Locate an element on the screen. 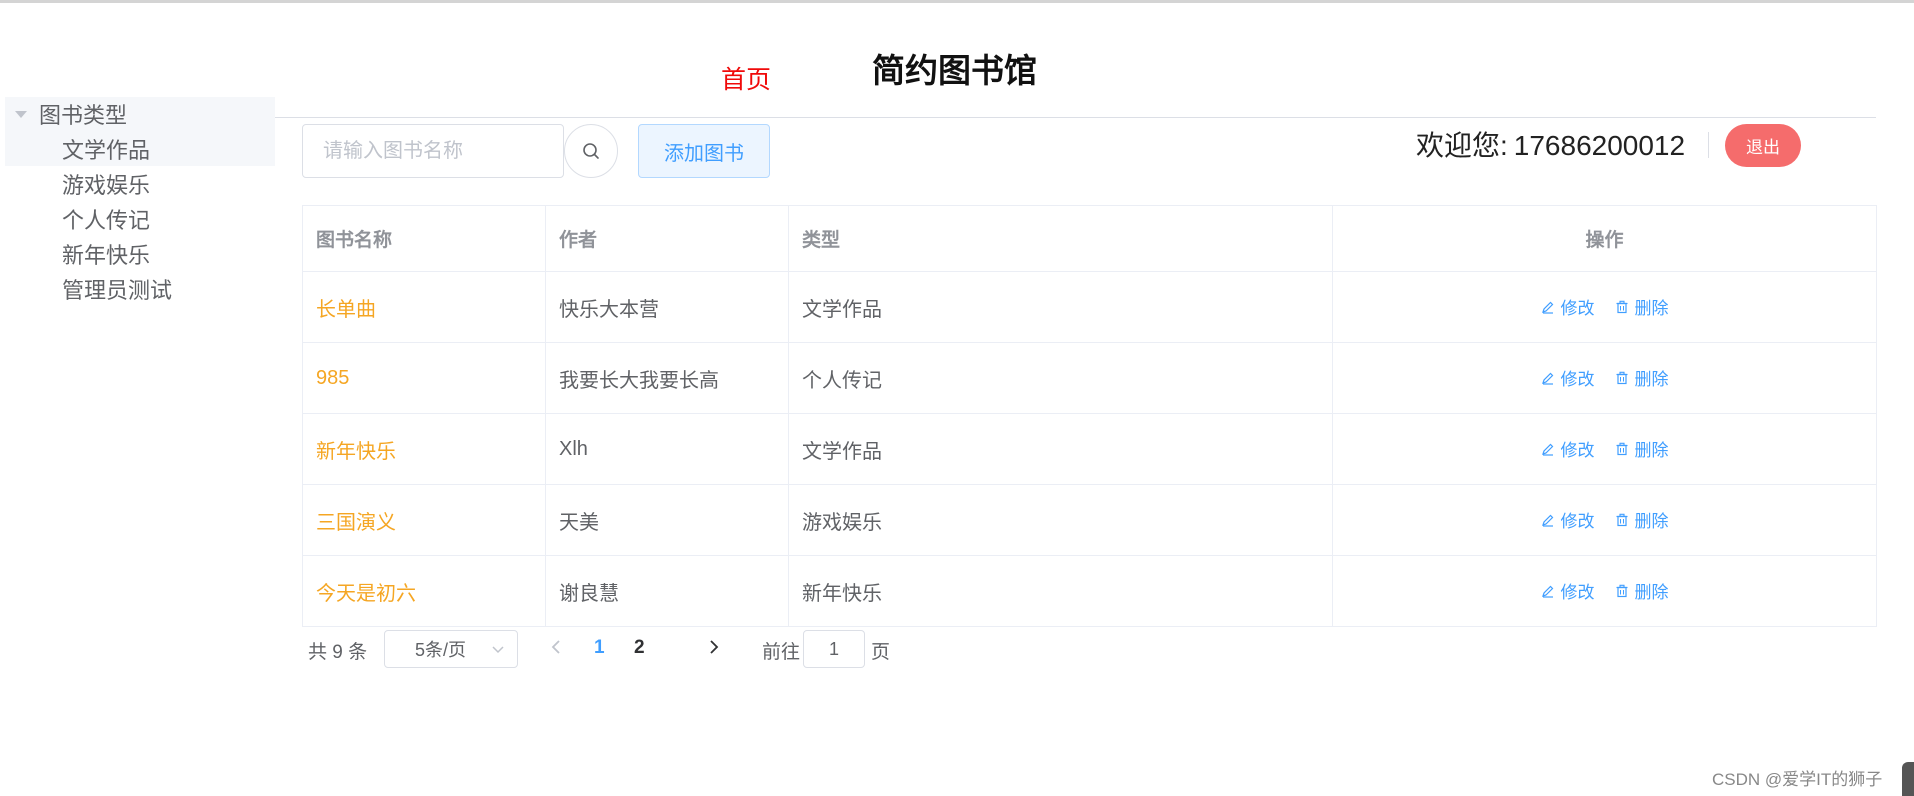 This screenshot has width=1914, height=796. column-header-actions: 操作 is located at coordinates (1604, 238).